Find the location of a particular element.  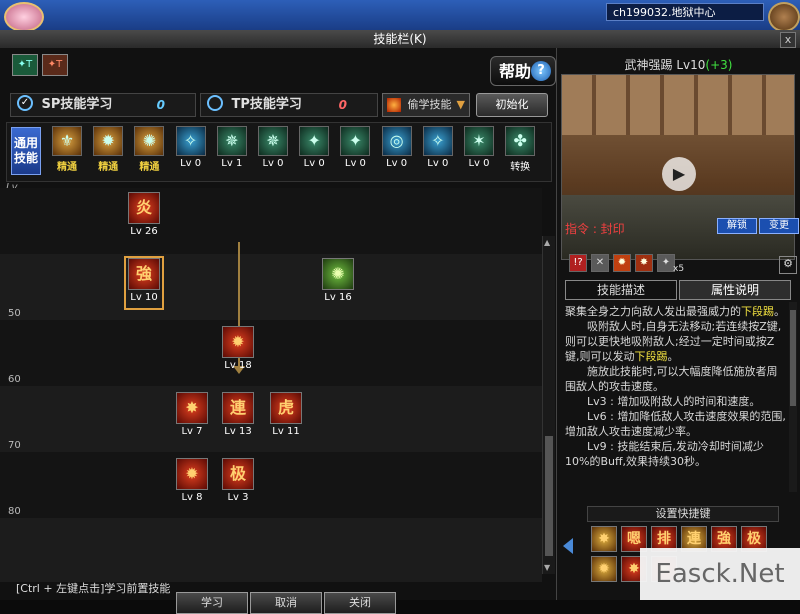

skill-lv18: ✹ Lv 18 is located at coordinates (238, 351).